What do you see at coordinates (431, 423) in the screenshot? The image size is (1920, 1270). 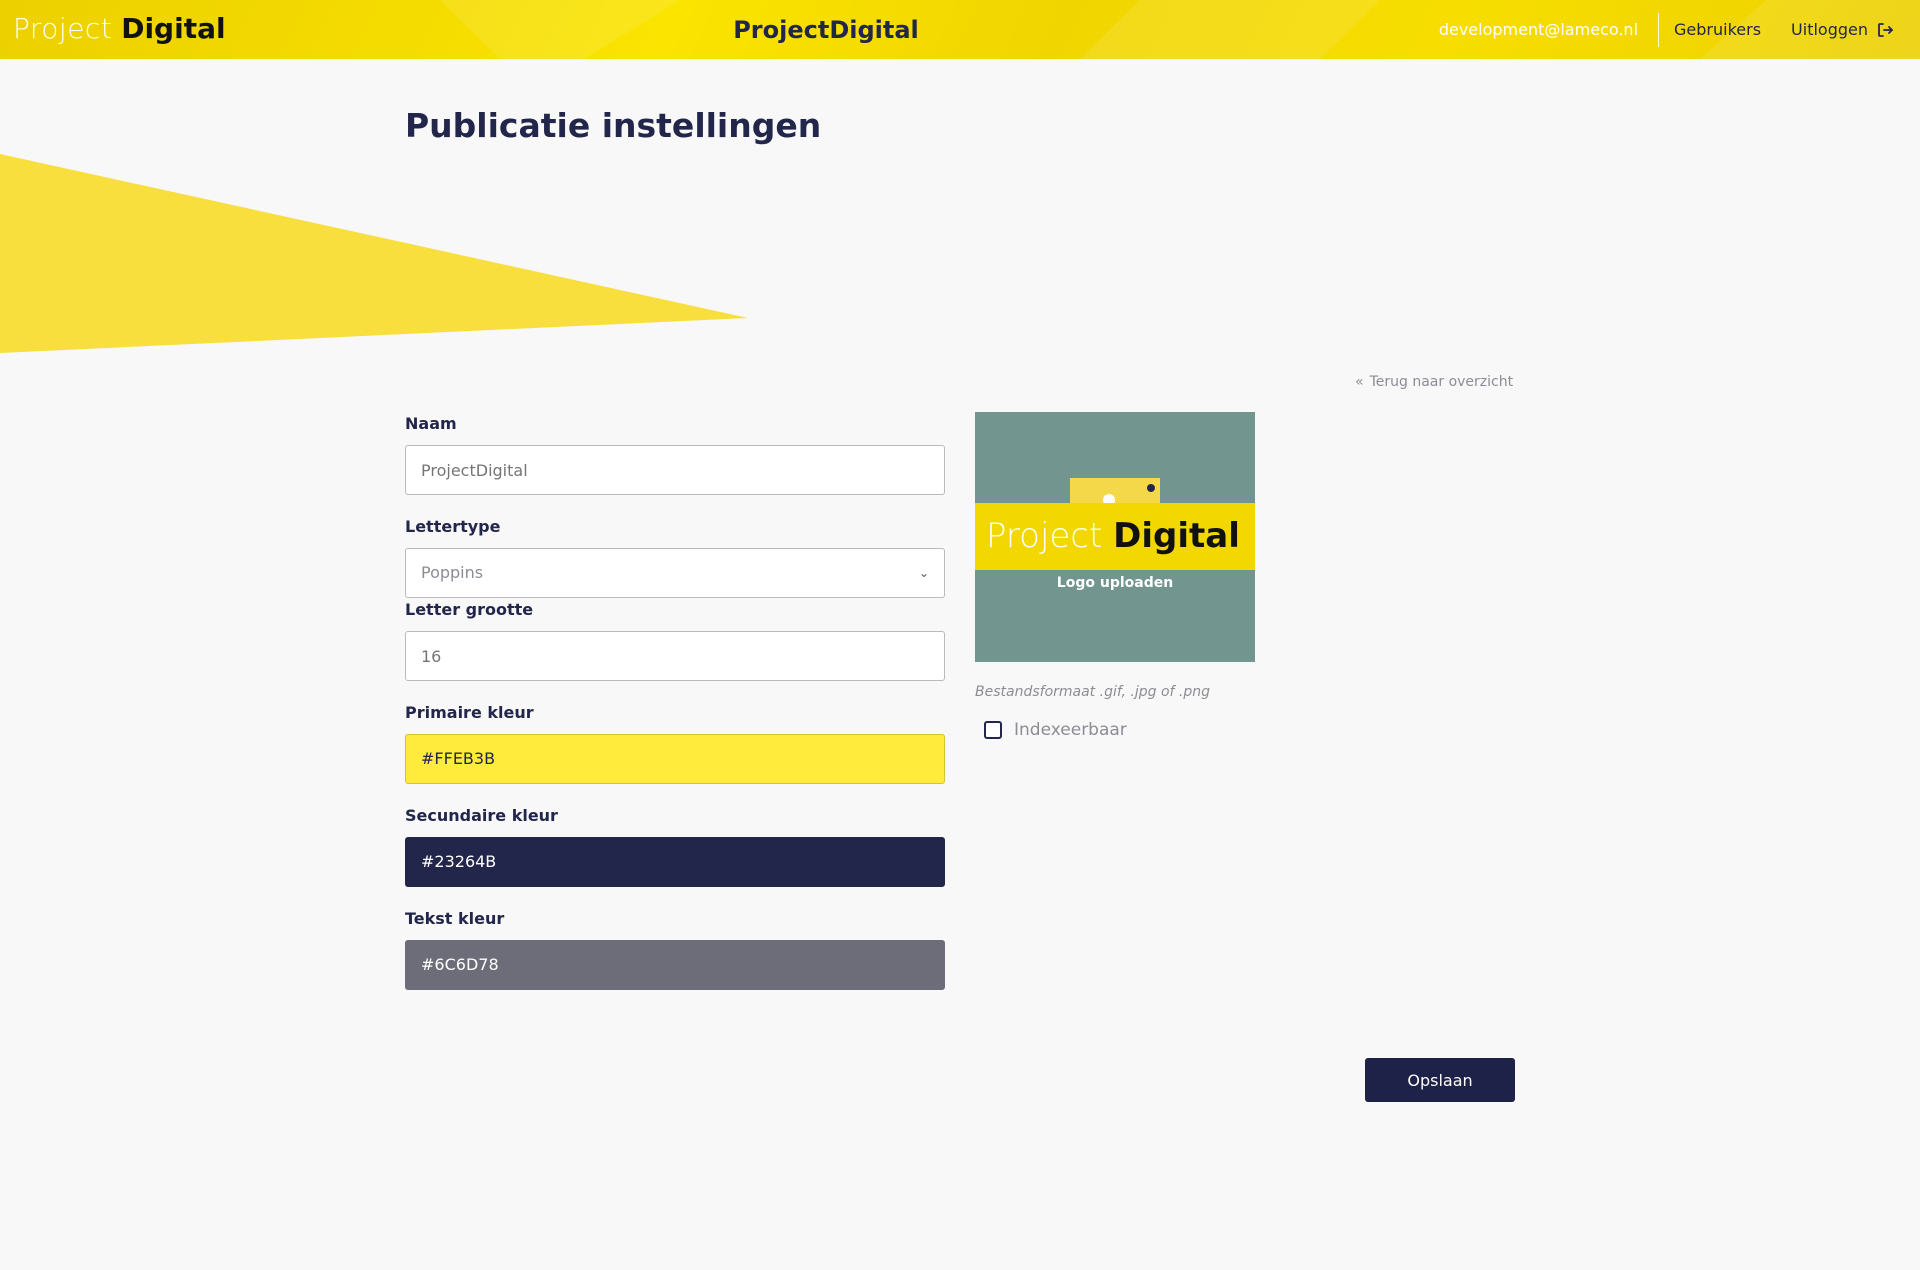 I see `name-label: Naam` at bounding box center [431, 423].